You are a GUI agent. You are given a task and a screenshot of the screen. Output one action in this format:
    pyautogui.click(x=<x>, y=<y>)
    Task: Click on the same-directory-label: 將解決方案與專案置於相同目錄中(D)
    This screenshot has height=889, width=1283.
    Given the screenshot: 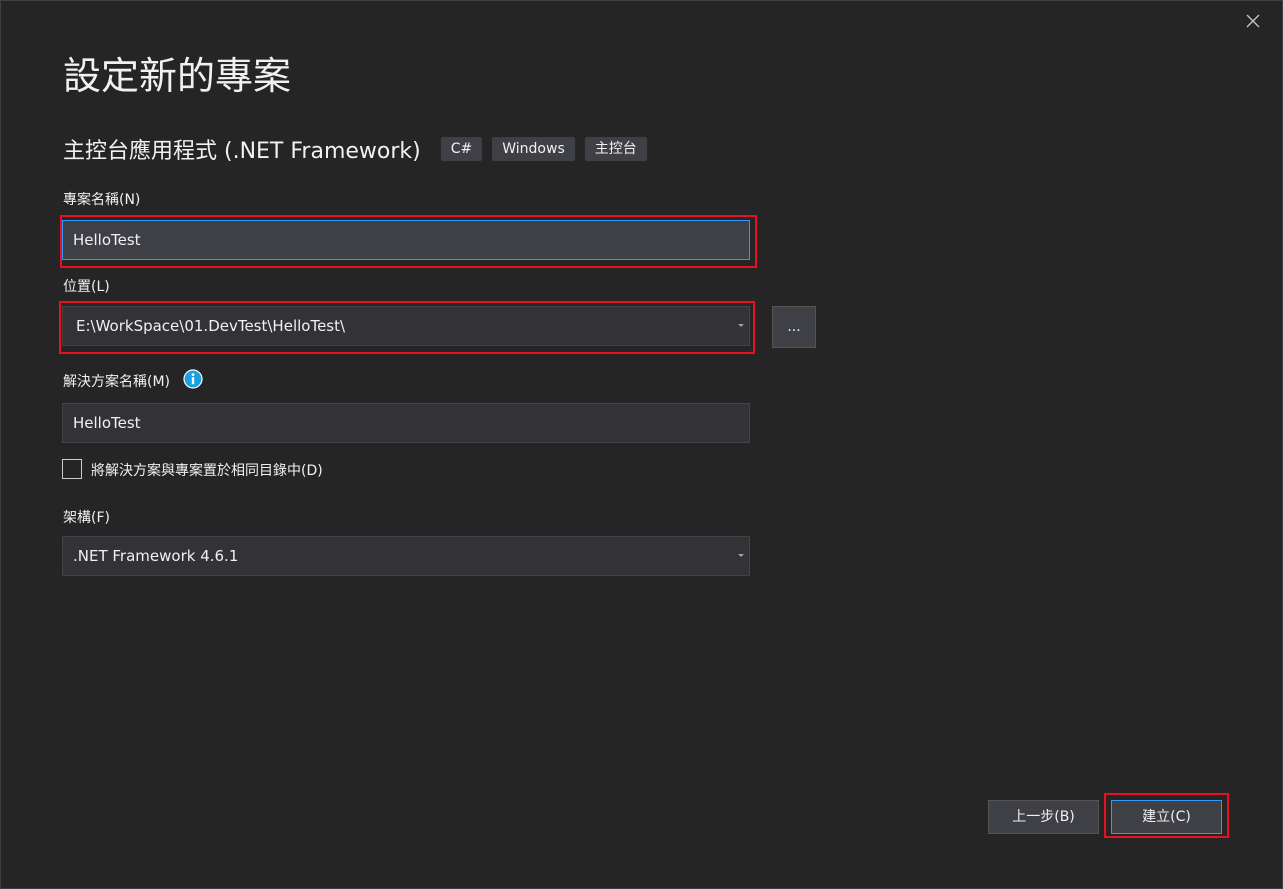 What is the action you would take?
    pyautogui.click(x=207, y=470)
    